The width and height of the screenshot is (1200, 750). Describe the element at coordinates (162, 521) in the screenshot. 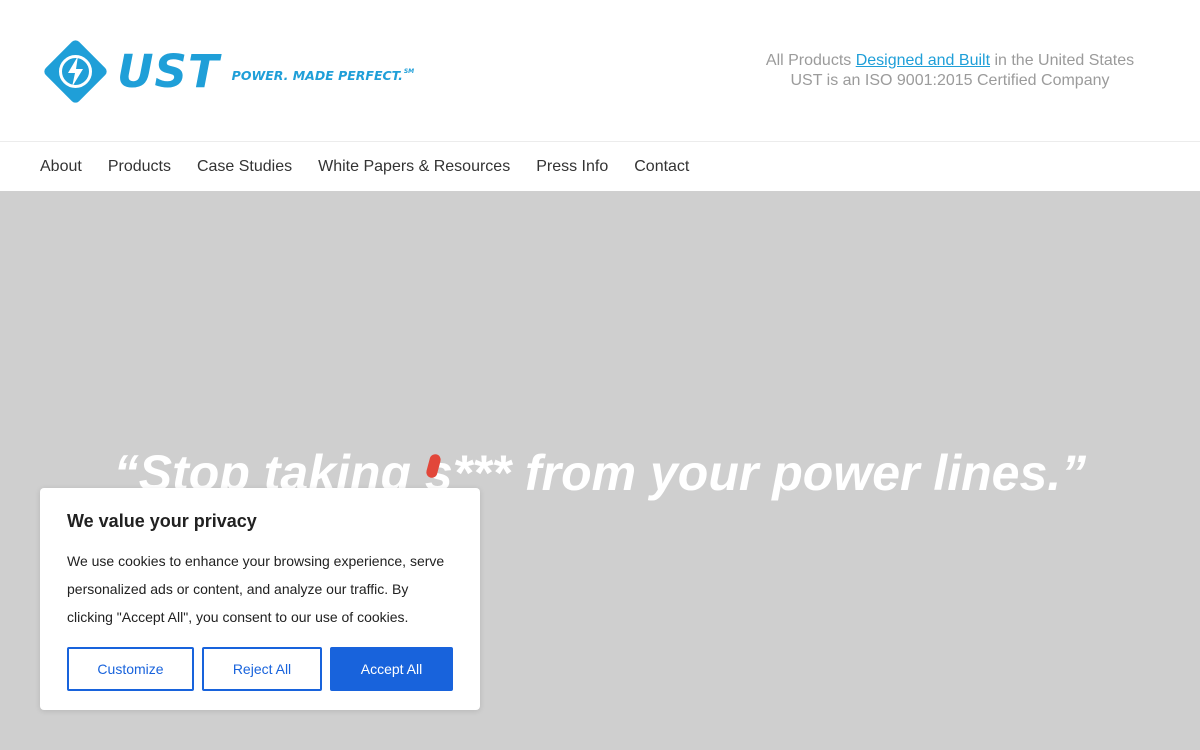

I see `cookie-title: We value your privacy` at that location.